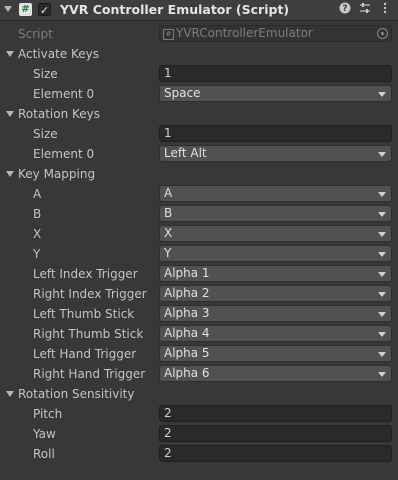  I want to click on component-header: # ✓ YVR Controller Emulator (Script) ?, so click(199, 10).